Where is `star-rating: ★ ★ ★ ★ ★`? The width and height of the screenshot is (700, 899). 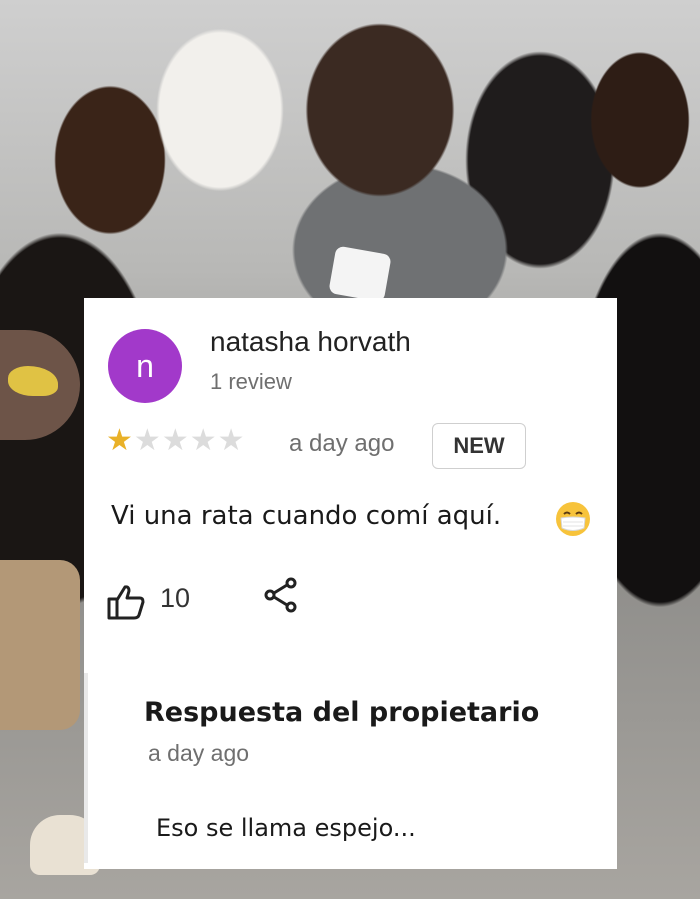
star-rating: ★ ★ ★ ★ ★ is located at coordinates (175, 441).